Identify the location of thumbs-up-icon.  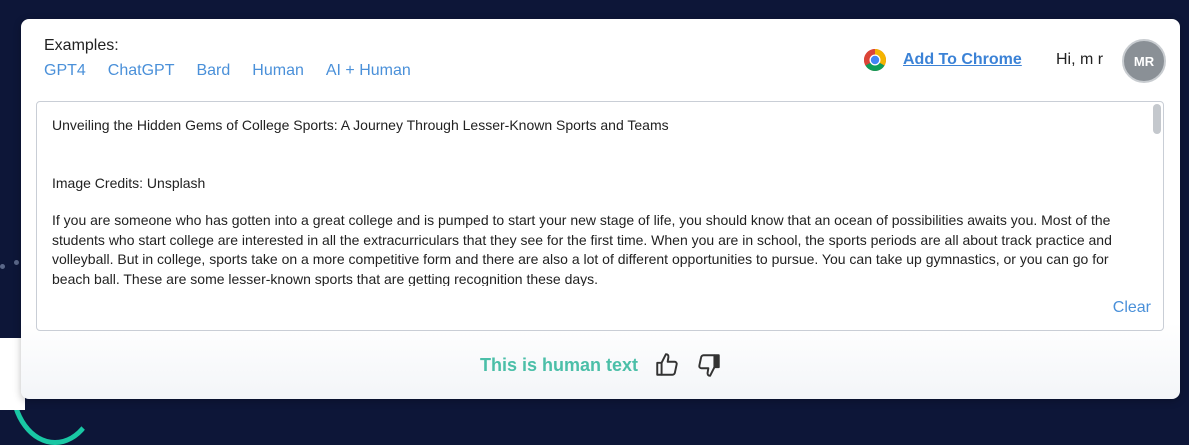
(667, 365).